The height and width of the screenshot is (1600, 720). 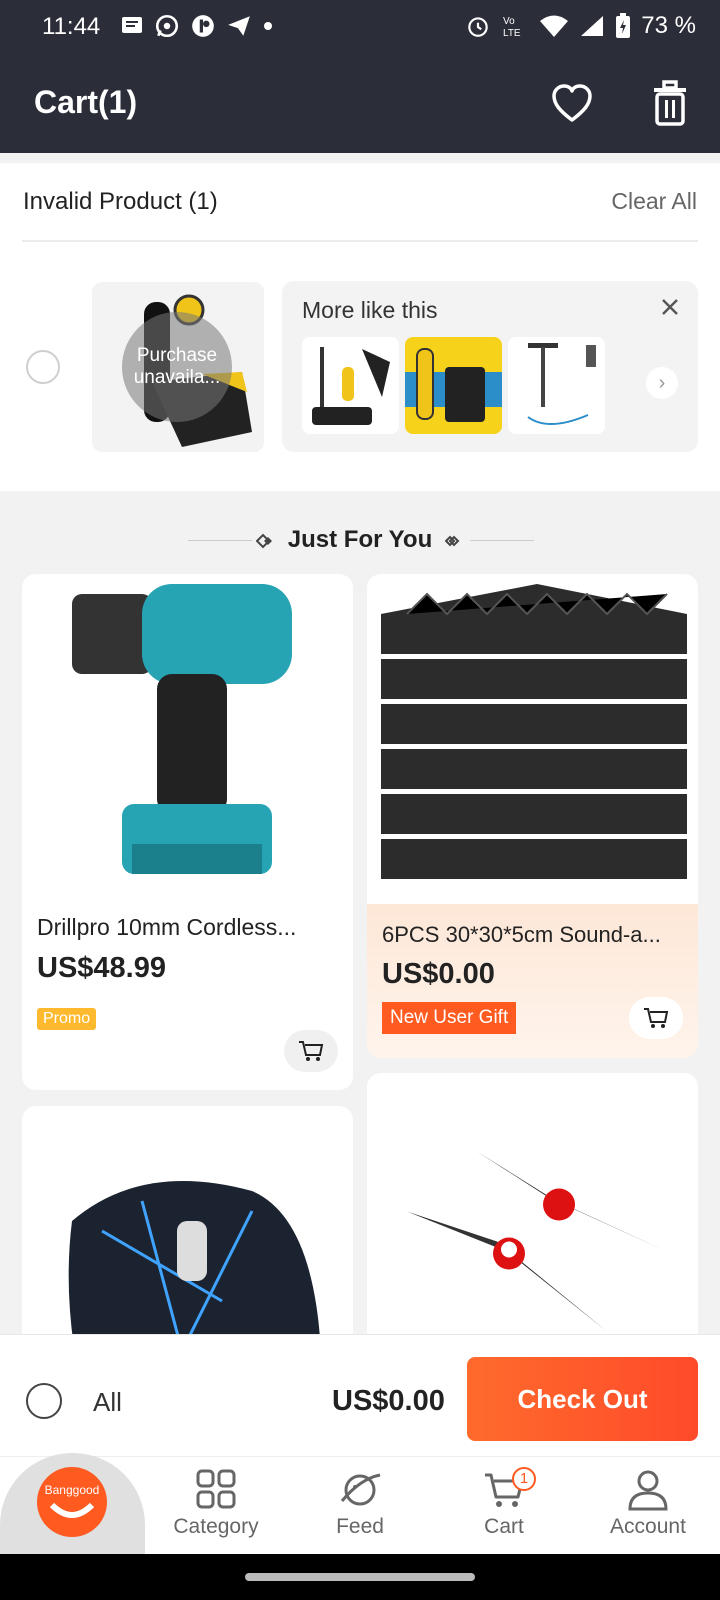 I want to click on product-price: US$0.00, so click(x=438, y=974).